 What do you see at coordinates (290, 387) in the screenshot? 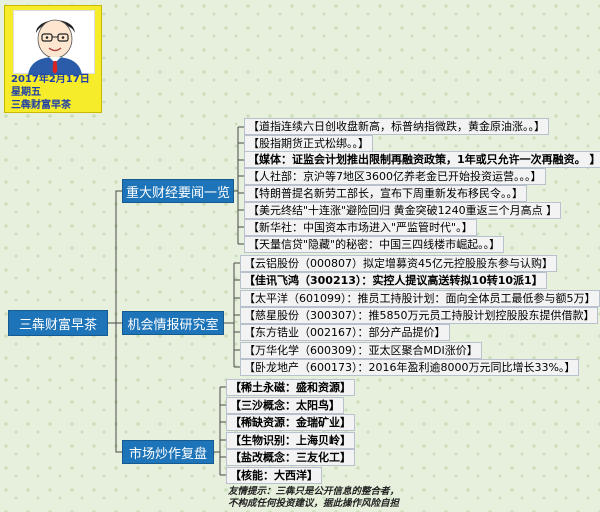
I see `market-item: 【稀土永磁：盛和资源】` at bounding box center [290, 387].